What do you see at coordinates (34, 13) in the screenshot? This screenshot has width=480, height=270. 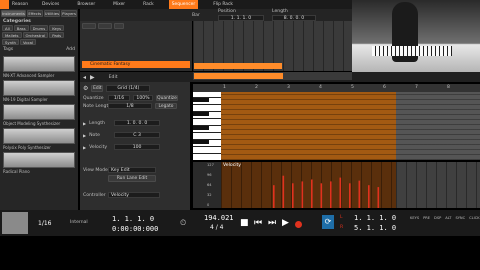 I see `browser-tab: Effects` at bounding box center [34, 13].